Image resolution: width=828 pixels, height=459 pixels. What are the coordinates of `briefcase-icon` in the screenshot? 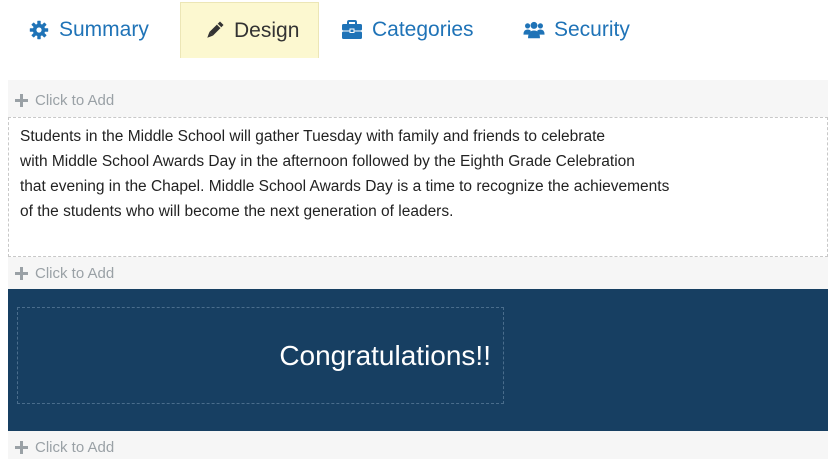 It's located at (352, 30).